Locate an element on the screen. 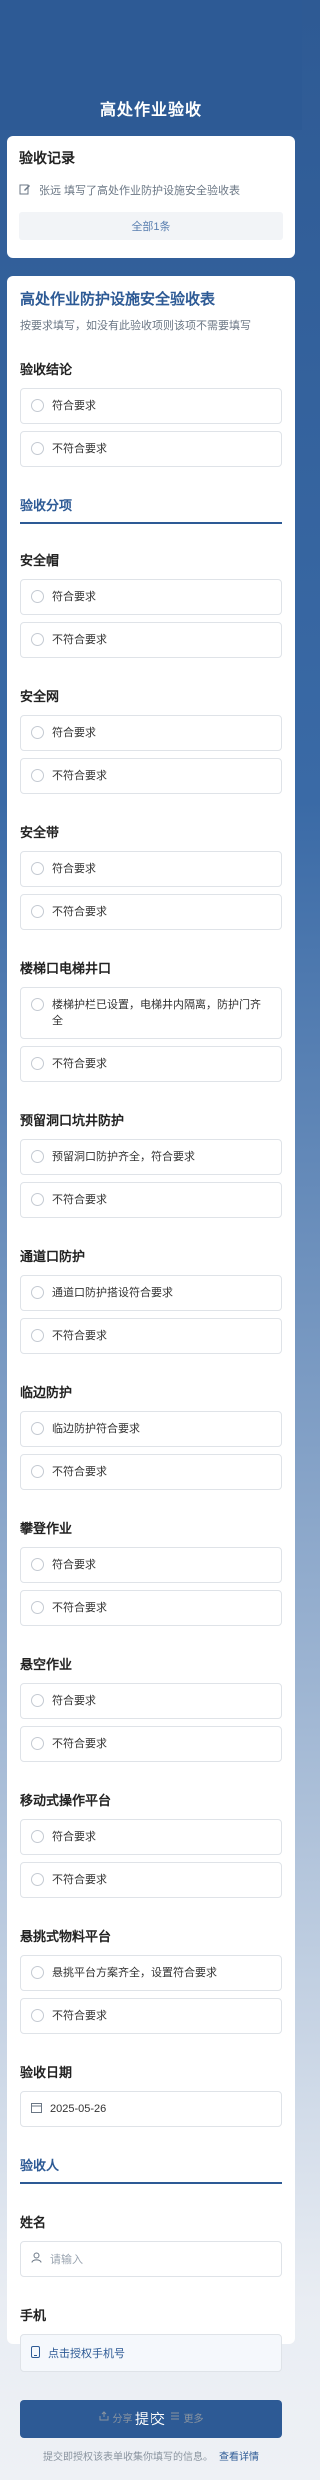 The image size is (320, 2480). all-records-button: 全部1条 is located at coordinates (151, 226).